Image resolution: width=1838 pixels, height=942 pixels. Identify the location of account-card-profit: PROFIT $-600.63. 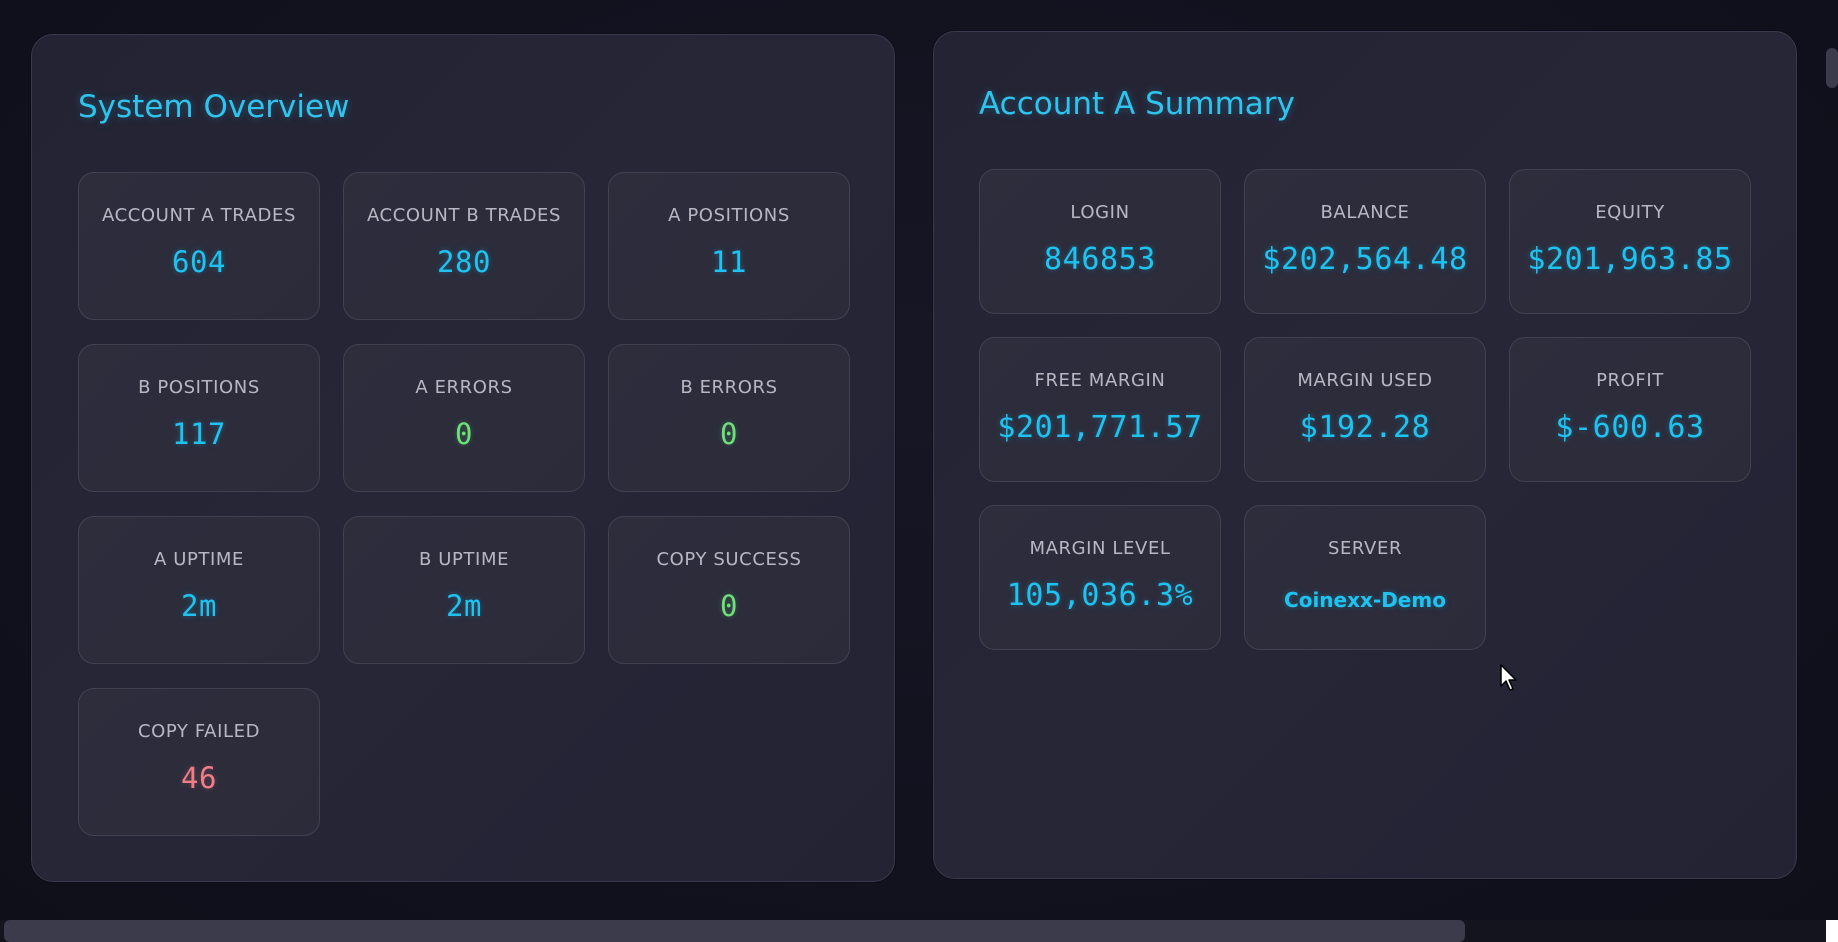
(1630, 409).